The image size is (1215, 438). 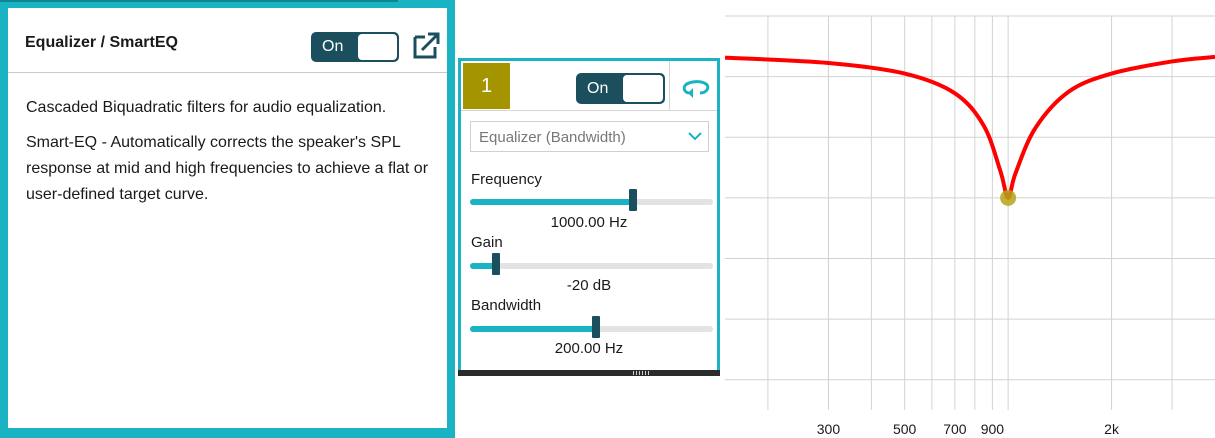 What do you see at coordinates (589, 222) in the screenshot?
I see `frequency-value: 1000.00 Hz` at bounding box center [589, 222].